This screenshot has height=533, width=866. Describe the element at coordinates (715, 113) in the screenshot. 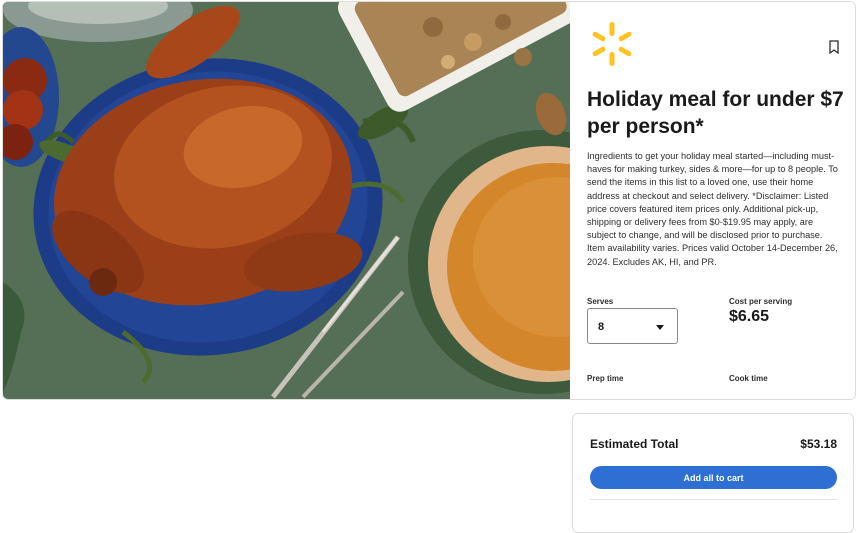

I see `recipe-title: Holiday meal for under $7 per person*` at that location.